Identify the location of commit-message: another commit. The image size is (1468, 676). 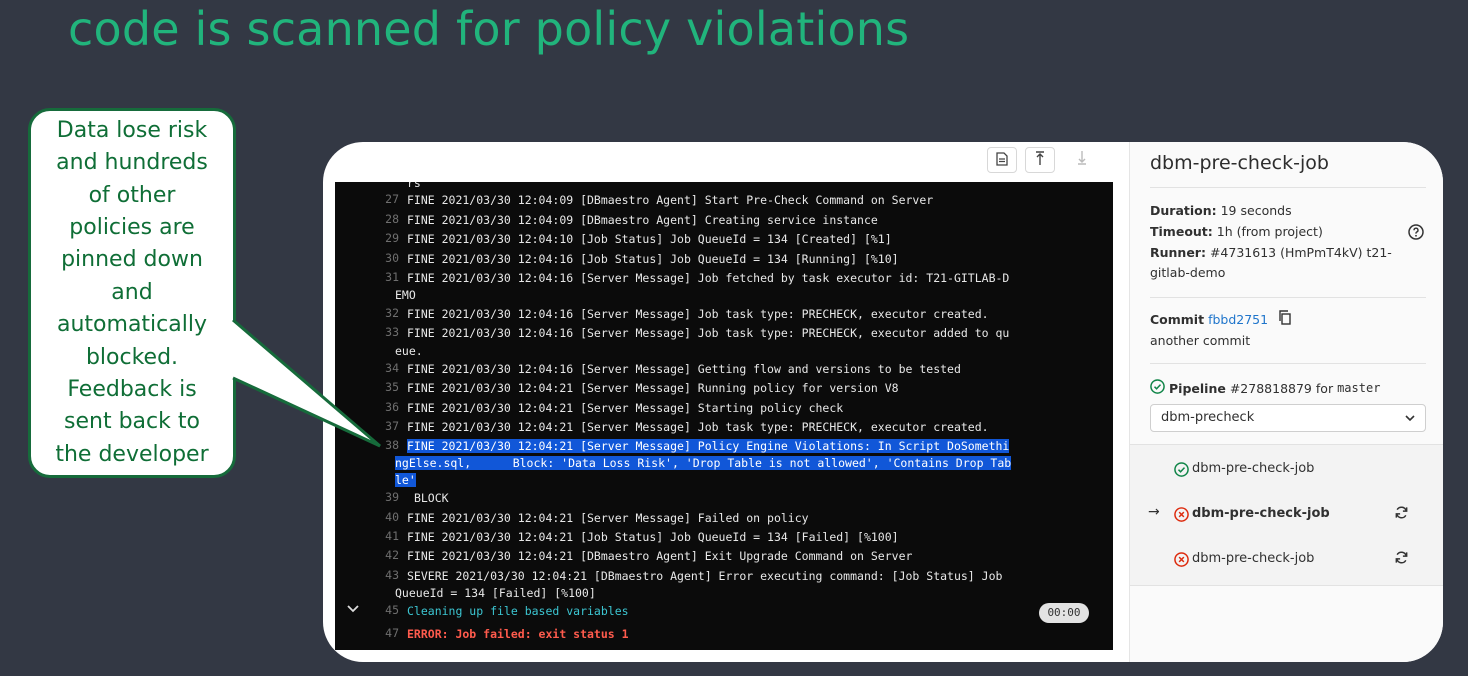
(1200, 340).